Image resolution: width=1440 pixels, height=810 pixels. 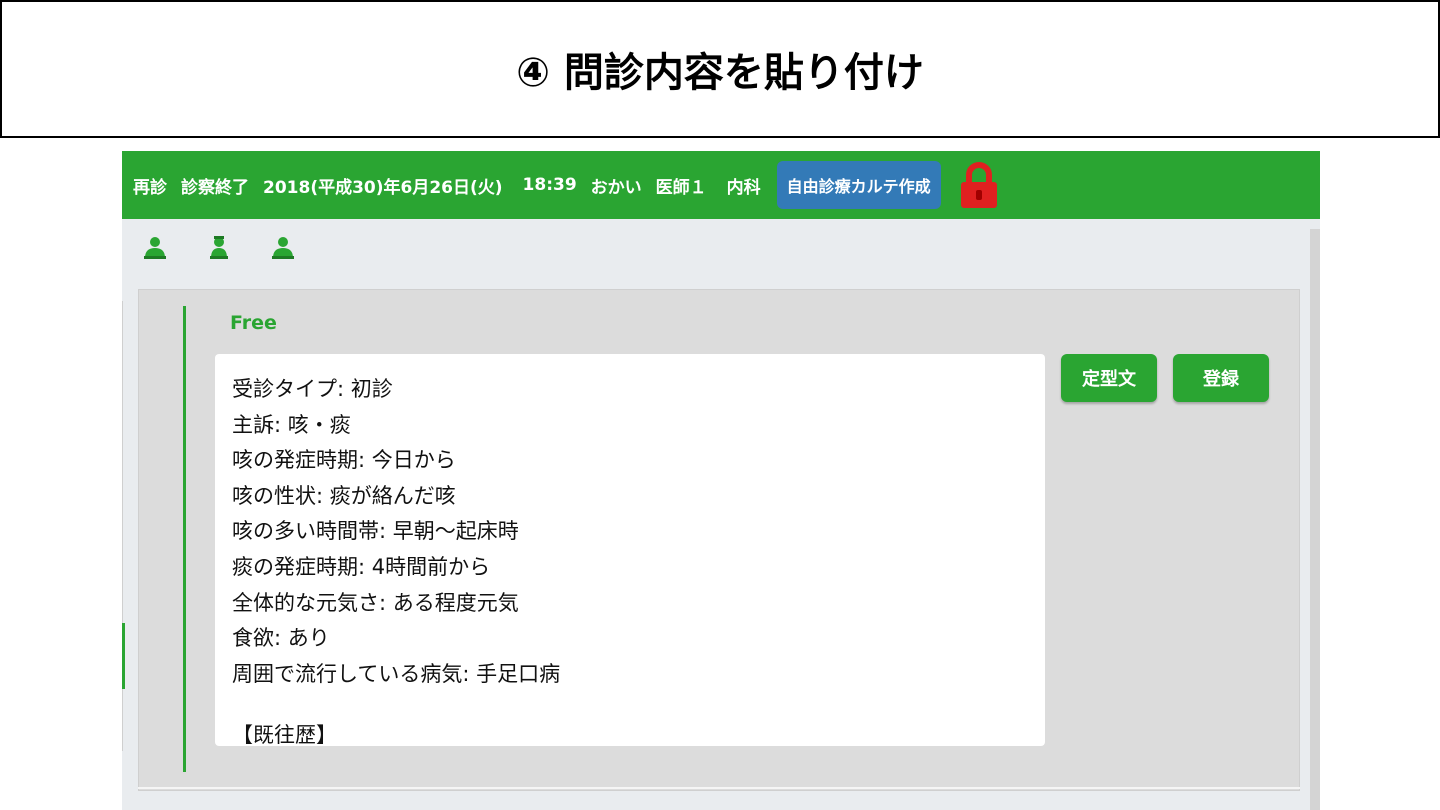 What do you see at coordinates (638, 705) in the screenshot?
I see `note-blank-line` at bounding box center [638, 705].